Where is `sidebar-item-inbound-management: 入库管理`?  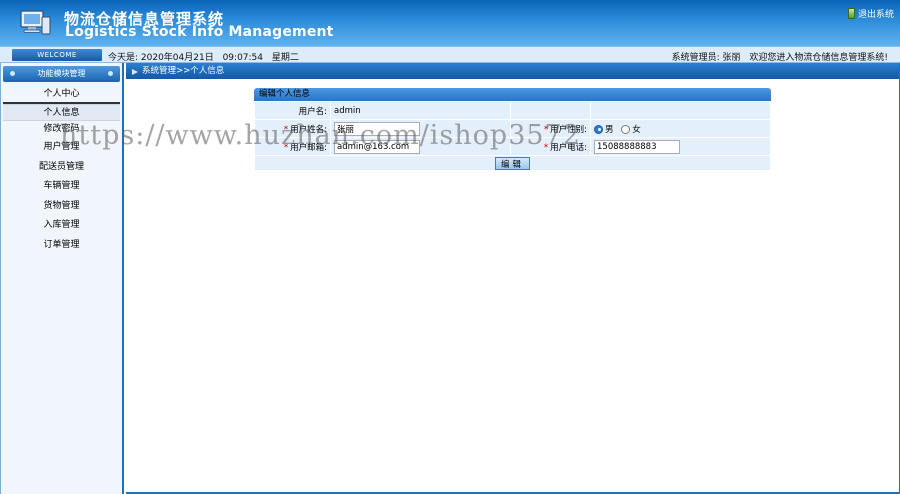 sidebar-item-inbound-management: 入库管理 is located at coordinates (61, 226).